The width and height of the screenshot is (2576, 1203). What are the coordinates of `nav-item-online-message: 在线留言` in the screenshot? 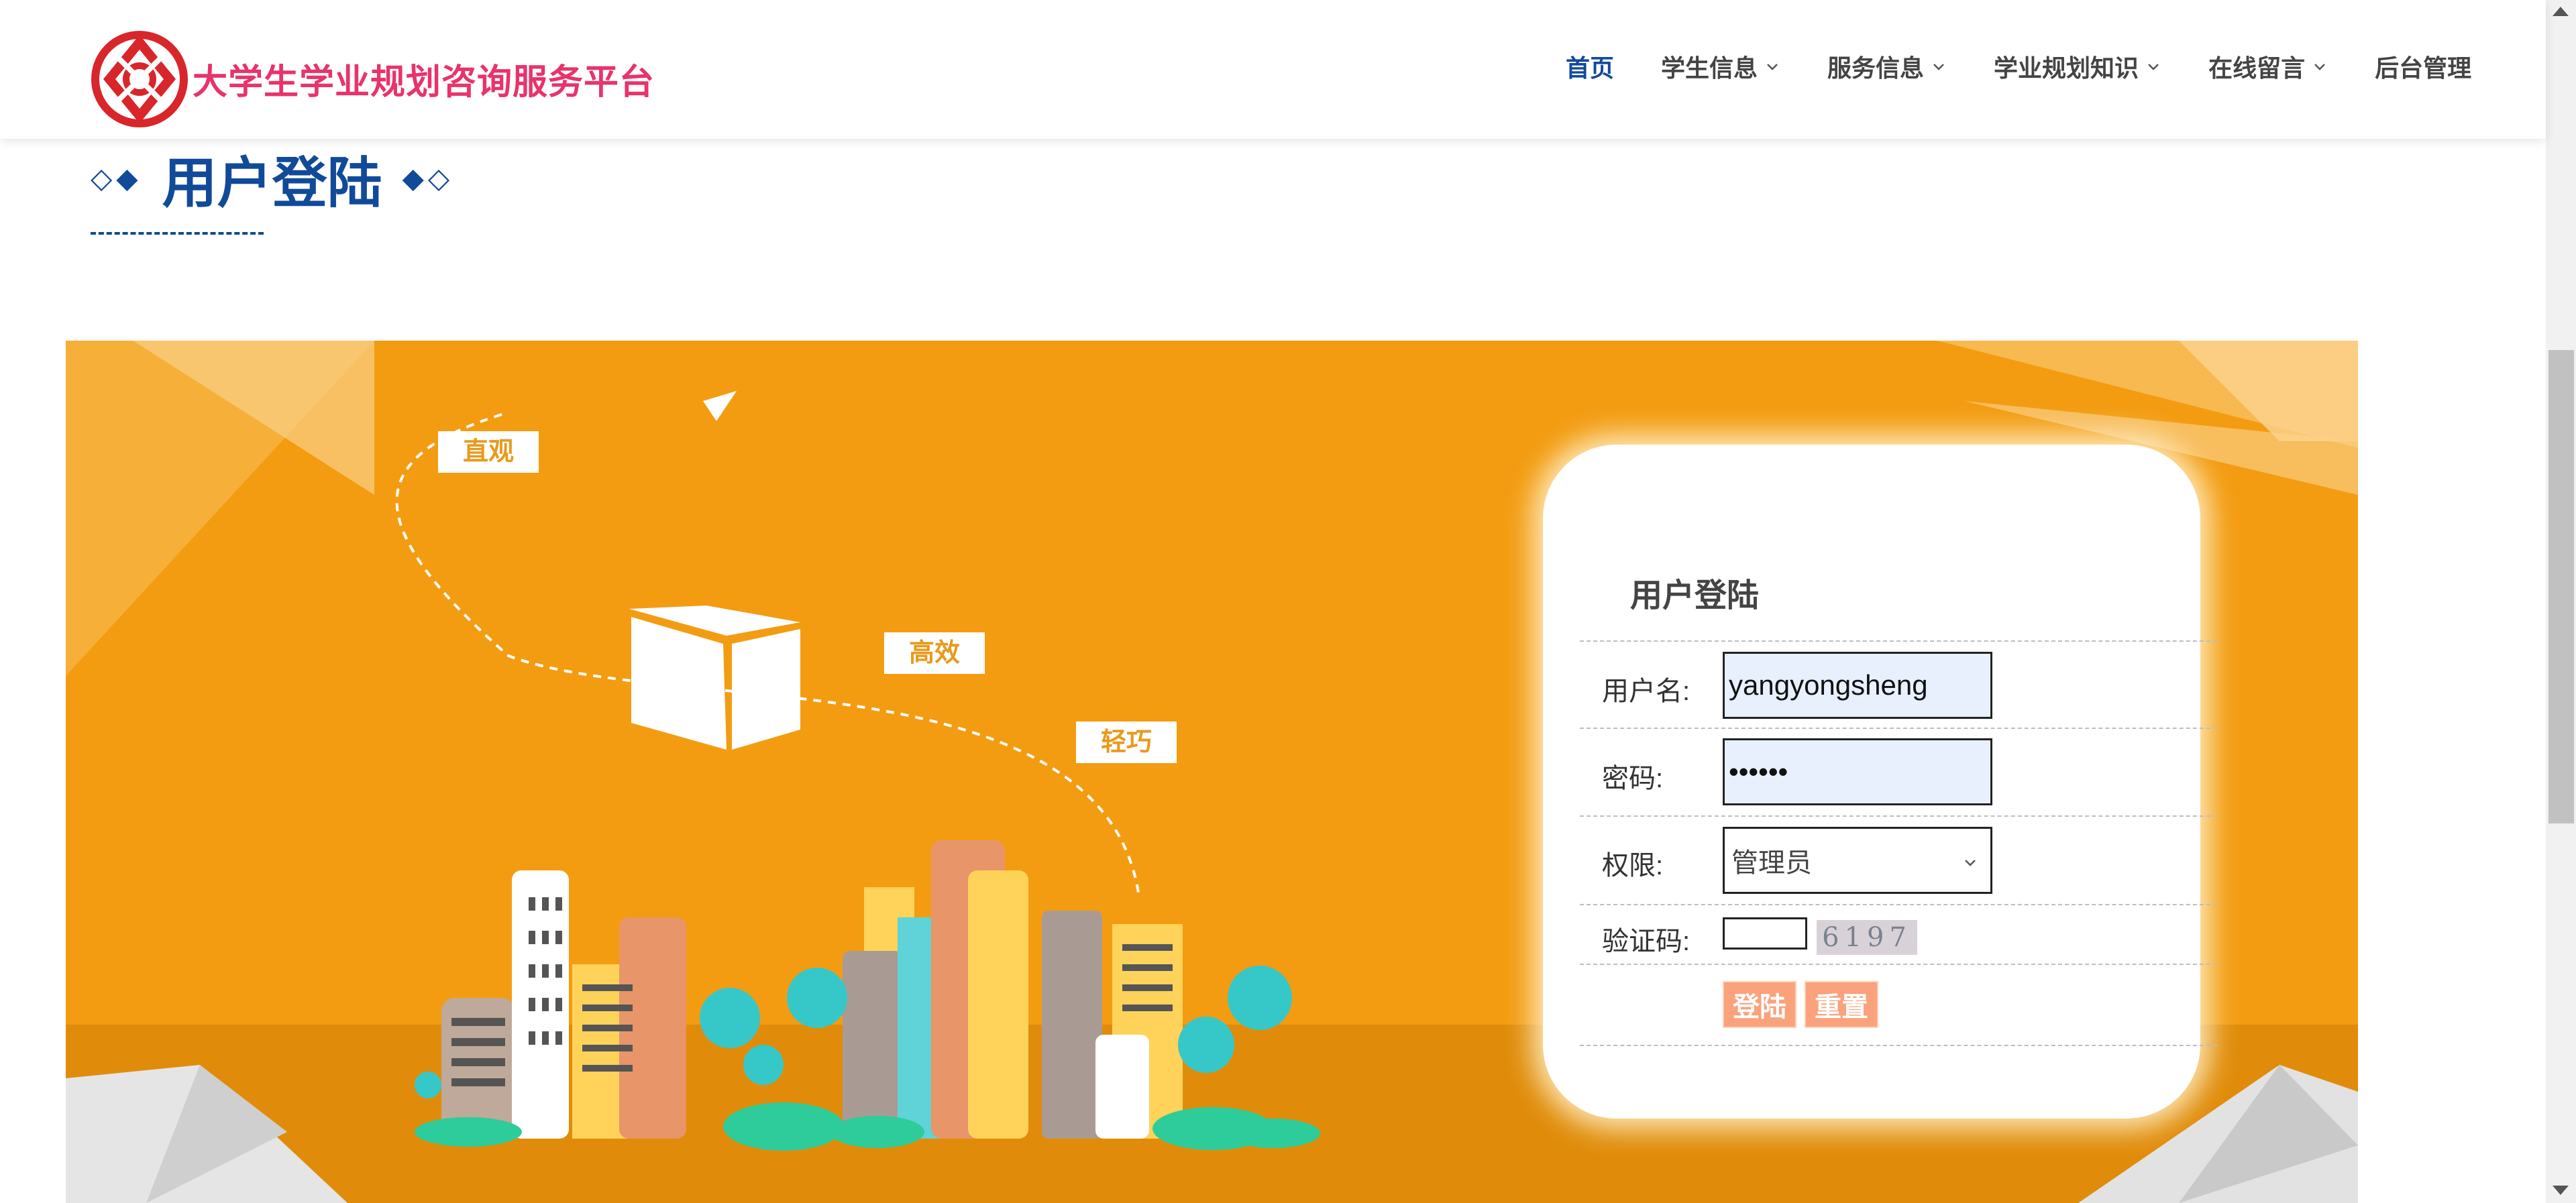 It's located at (2268, 66).